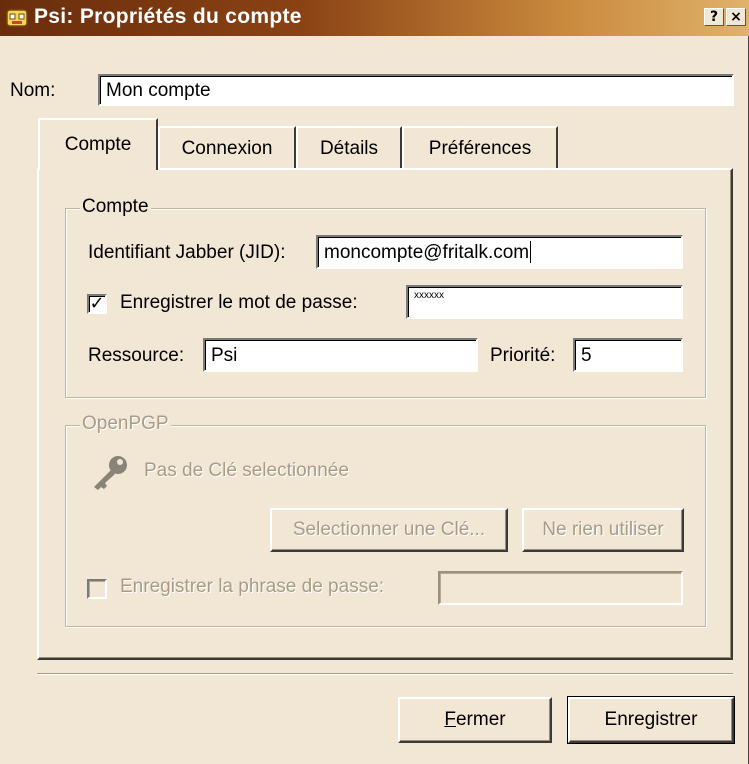  I want to click on resource-value: Psi, so click(224, 355).